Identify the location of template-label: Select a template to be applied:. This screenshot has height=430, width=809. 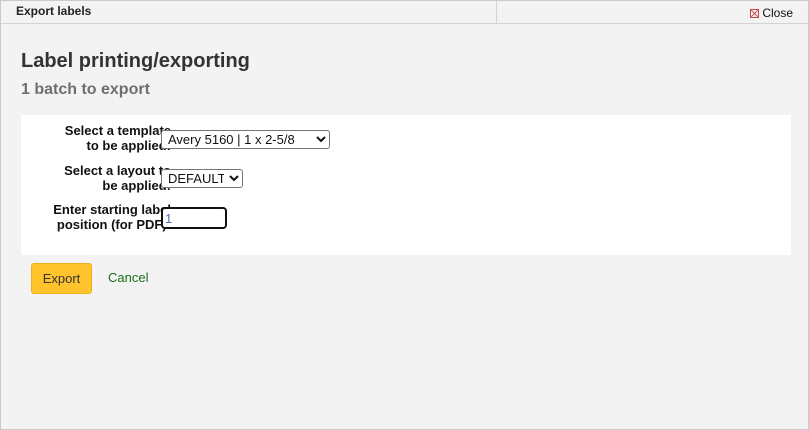
(101, 138).